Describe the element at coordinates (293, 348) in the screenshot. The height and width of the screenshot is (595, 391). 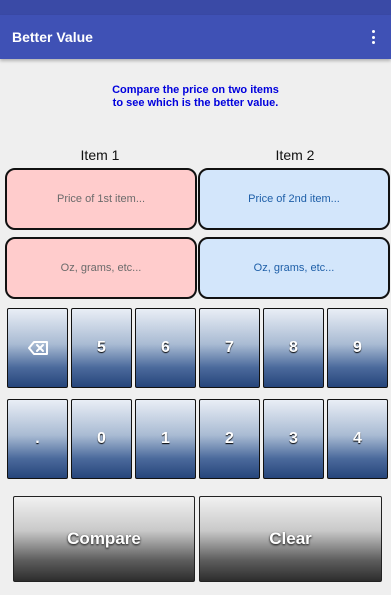
I see `key-8: 8` at that location.